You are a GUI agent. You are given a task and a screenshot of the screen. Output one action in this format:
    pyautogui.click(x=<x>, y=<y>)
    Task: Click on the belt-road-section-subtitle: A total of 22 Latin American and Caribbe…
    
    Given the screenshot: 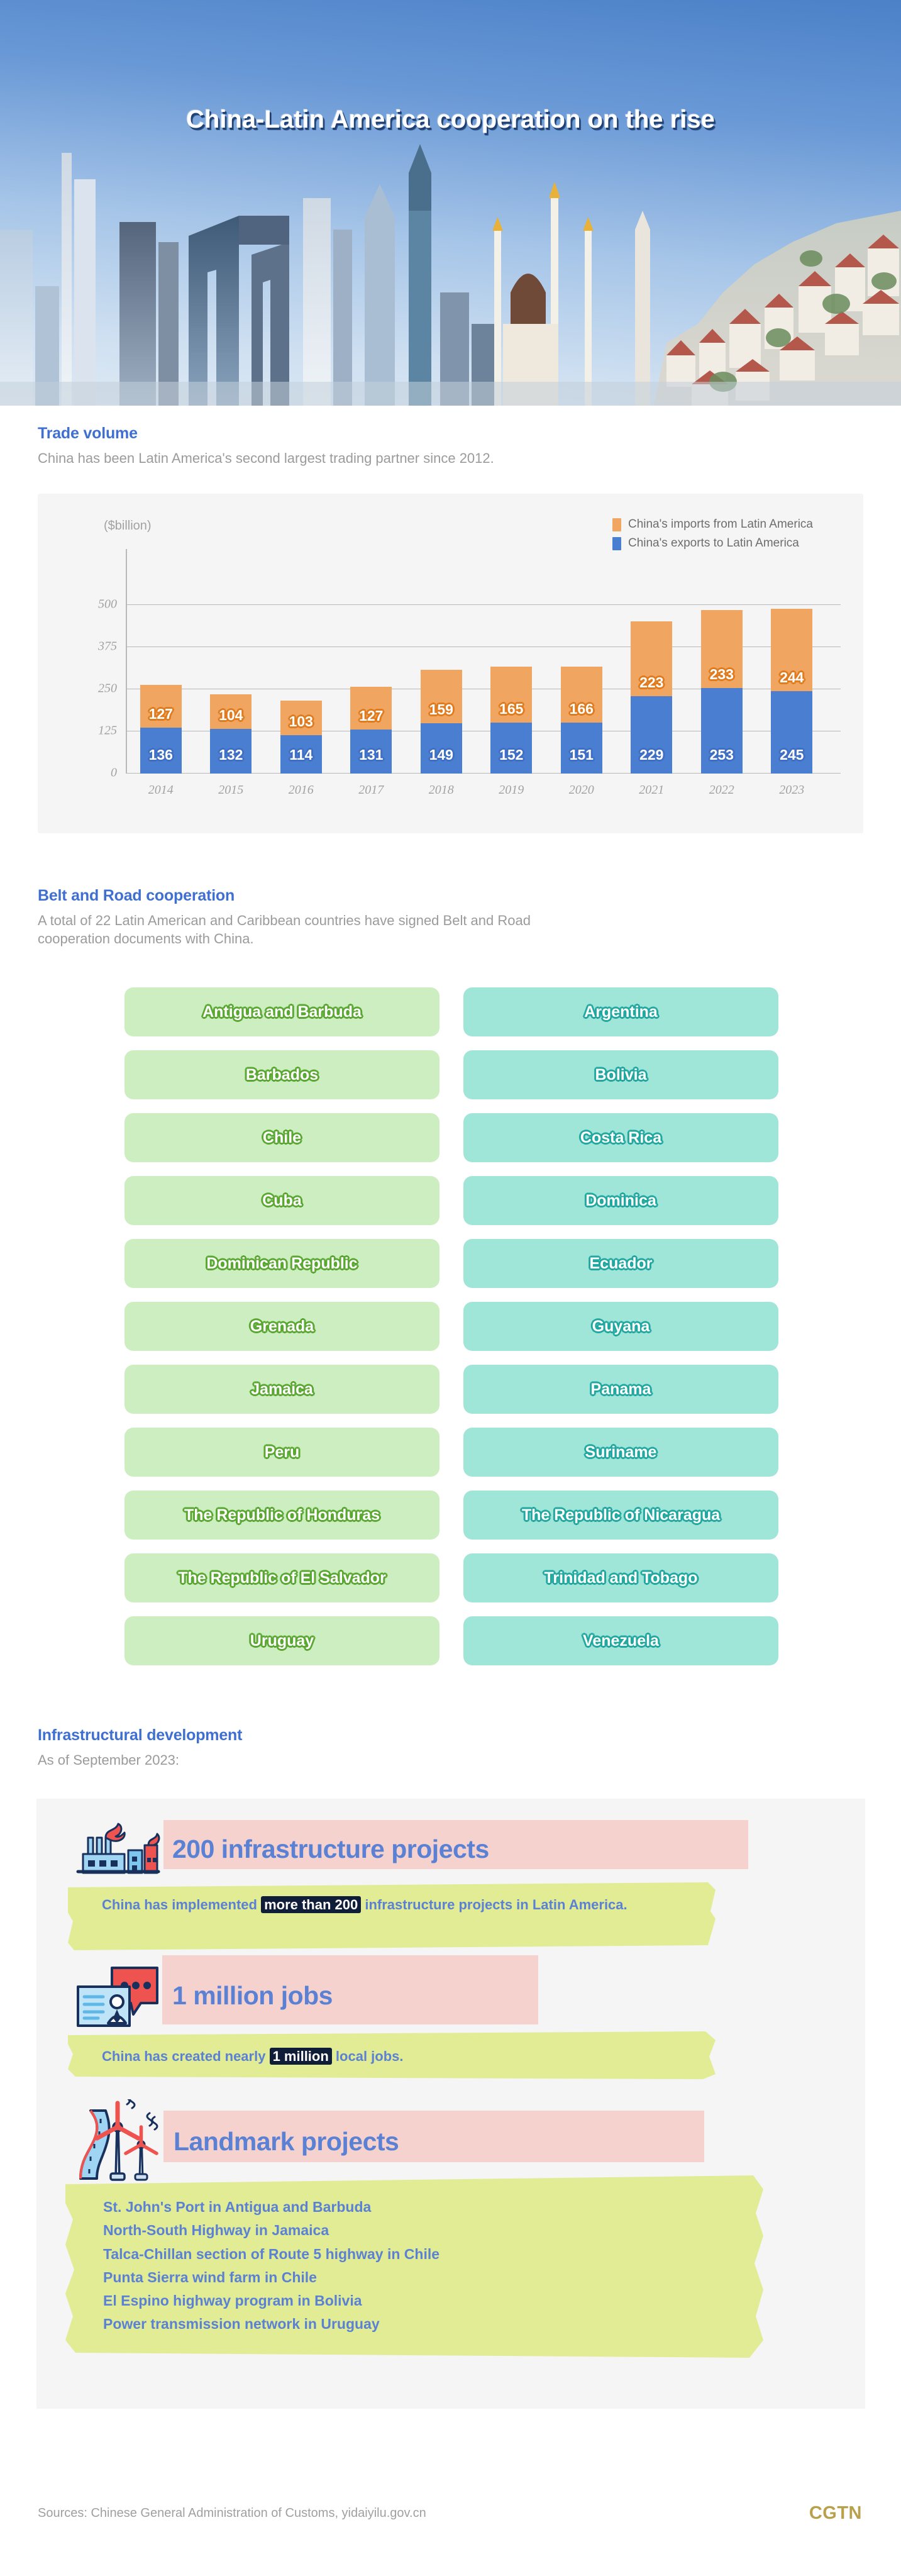 What is the action you would take?
    pyautogui.click(x=284, y=930)
    